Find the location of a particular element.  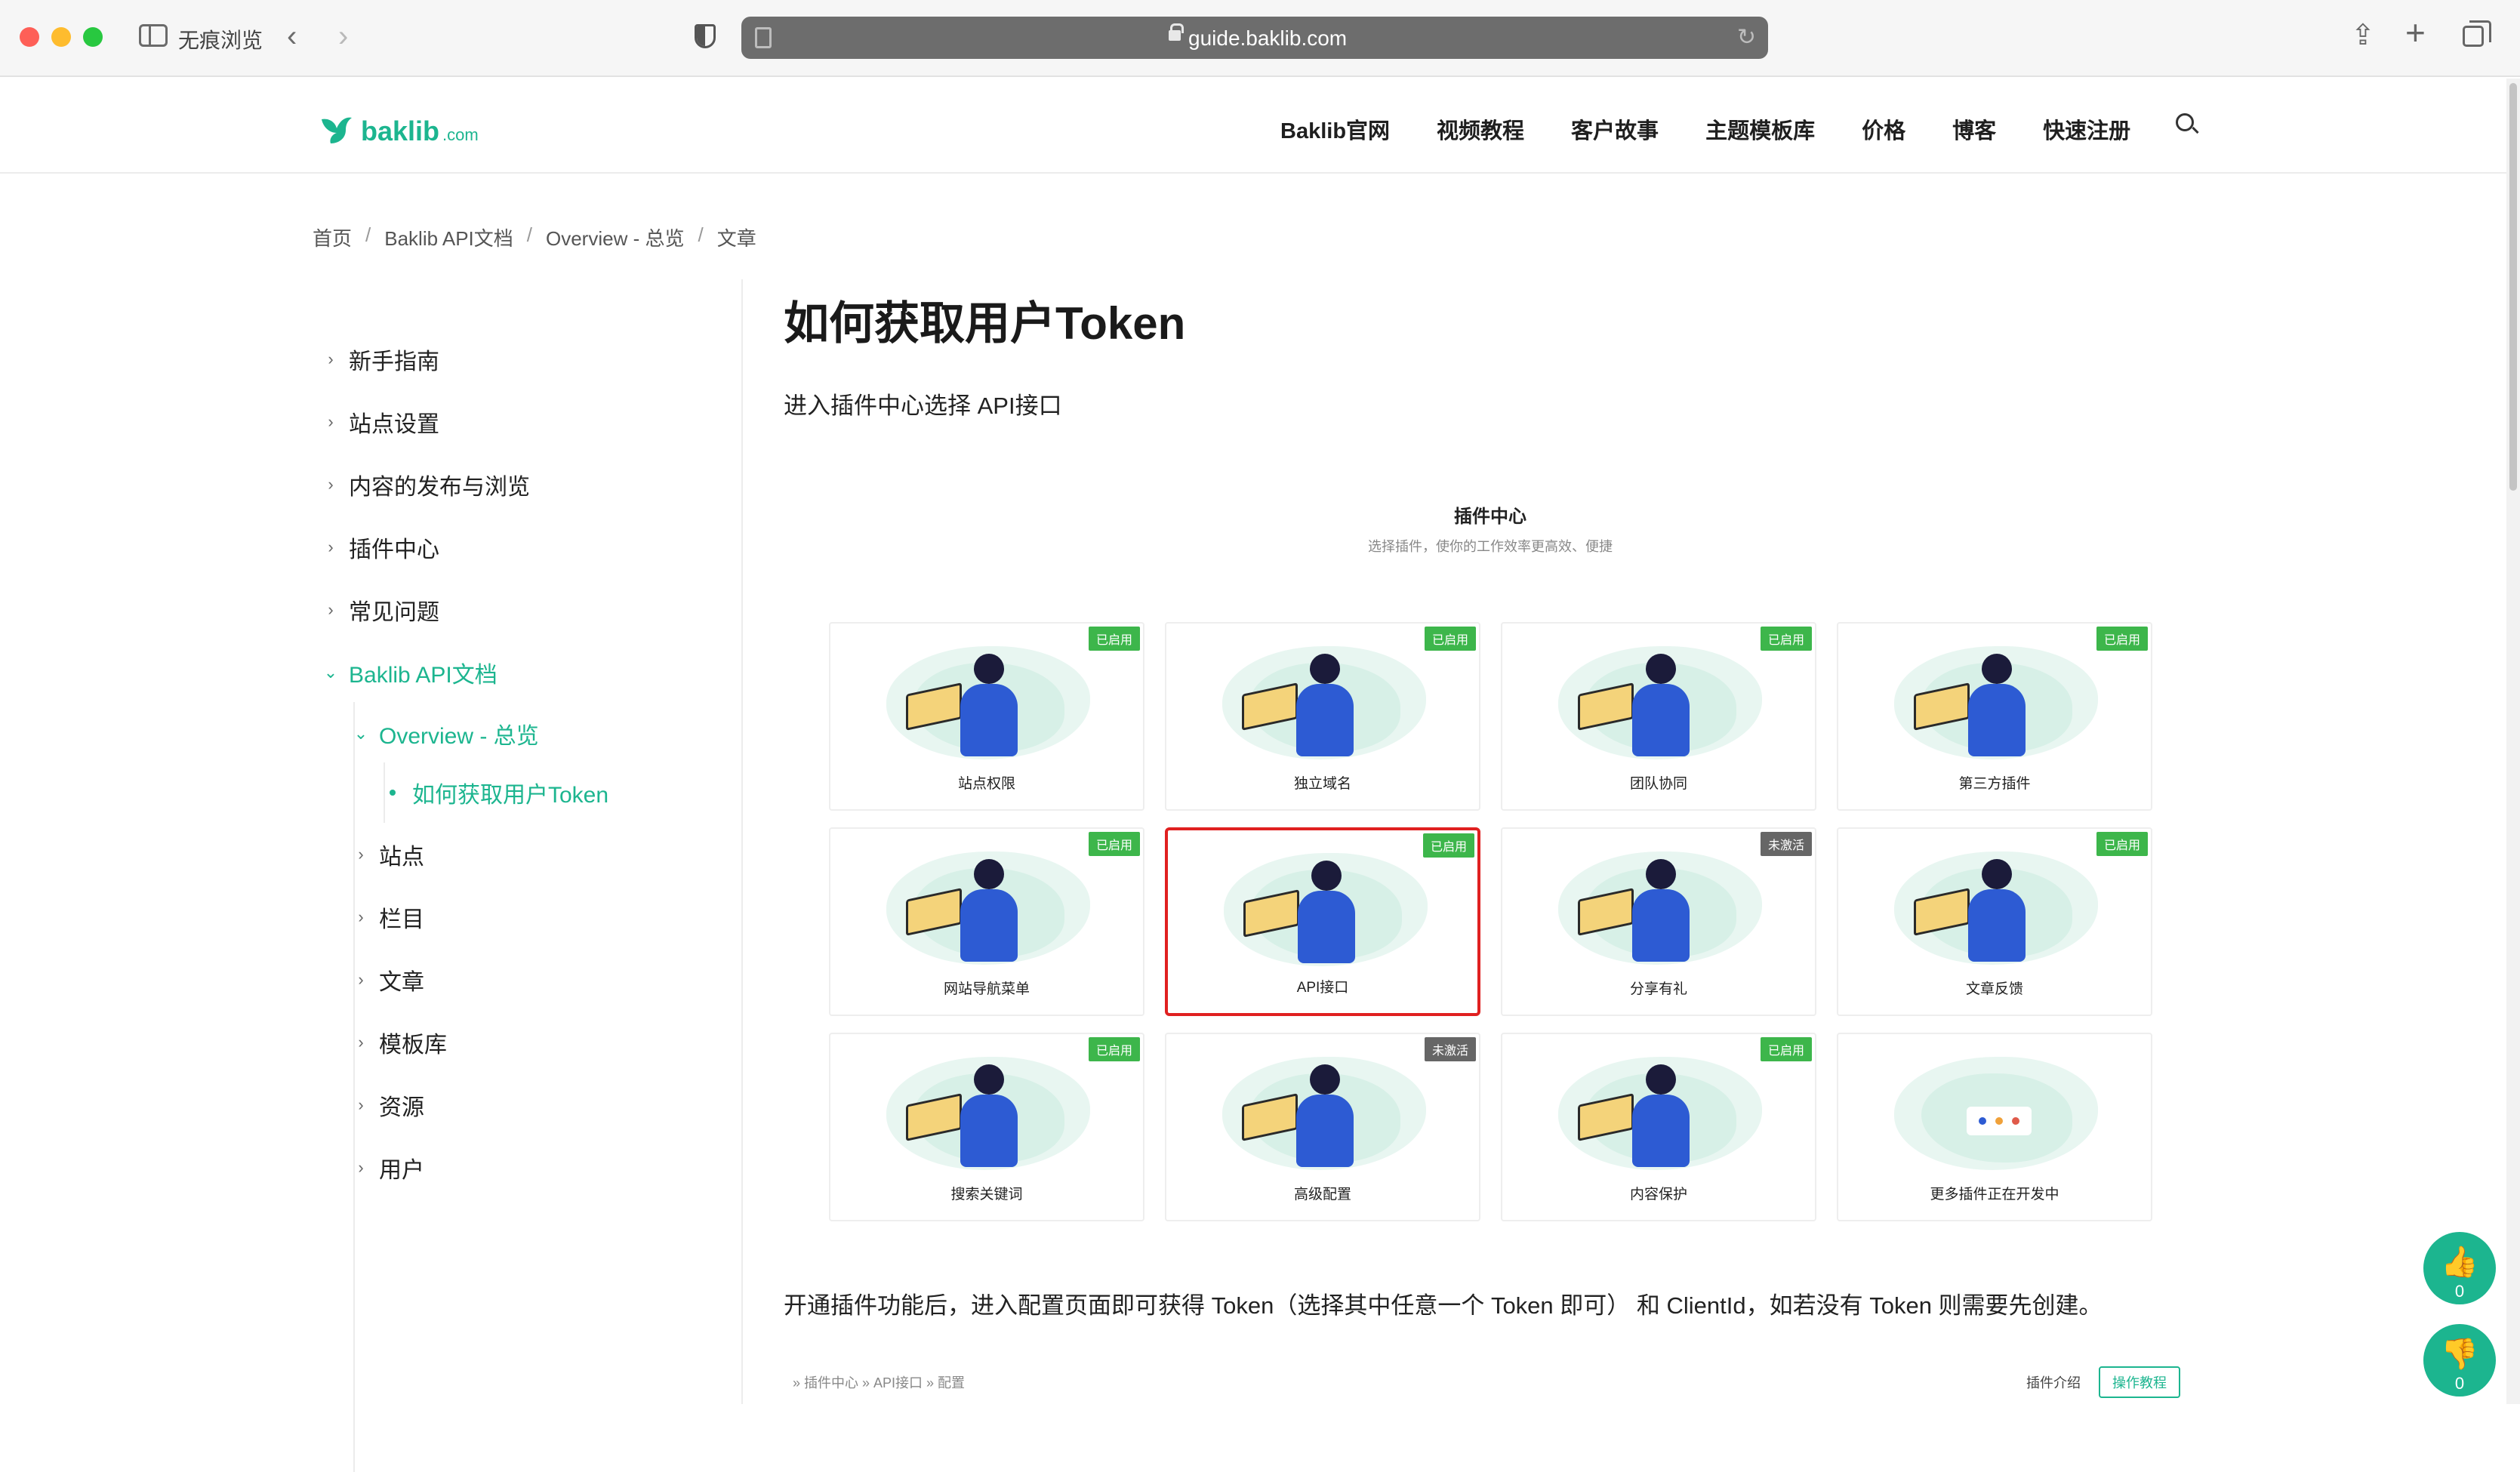

plugin-card: 分享有礼 未激活 is located at coordinates (1658, 921).